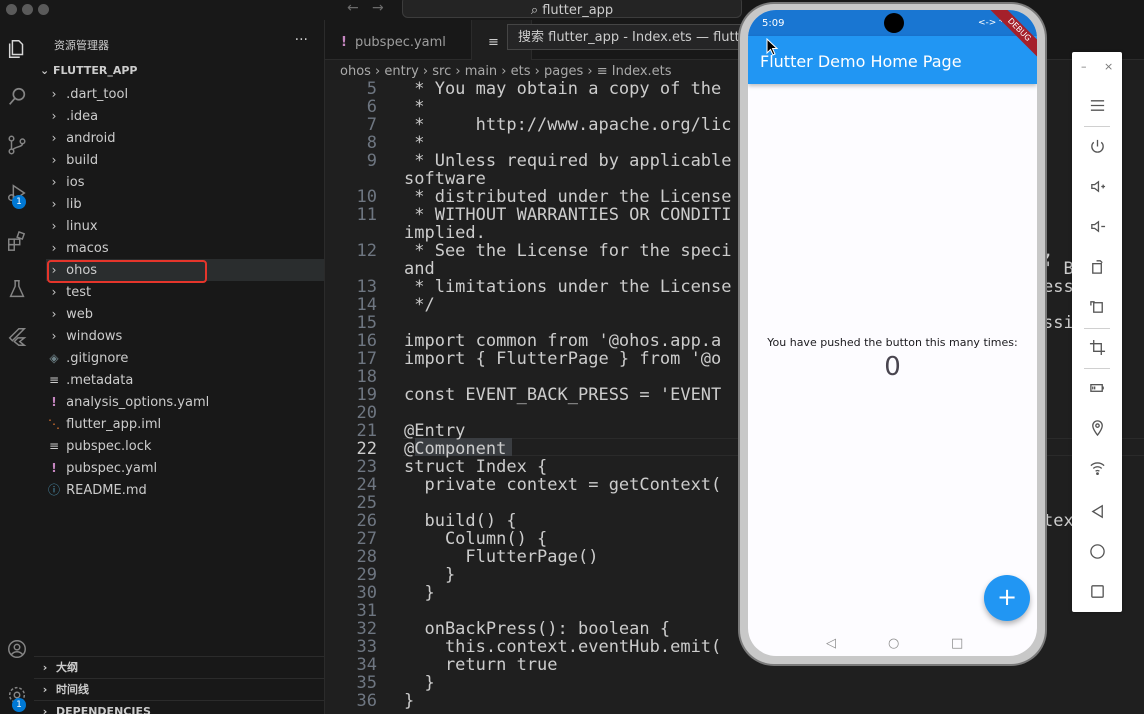 Image resolution: width=1144 pixels, height=714 pixels. Describe the element at coordinates (366, 503) in the screenshot. I see `line-number: 25` at that location.